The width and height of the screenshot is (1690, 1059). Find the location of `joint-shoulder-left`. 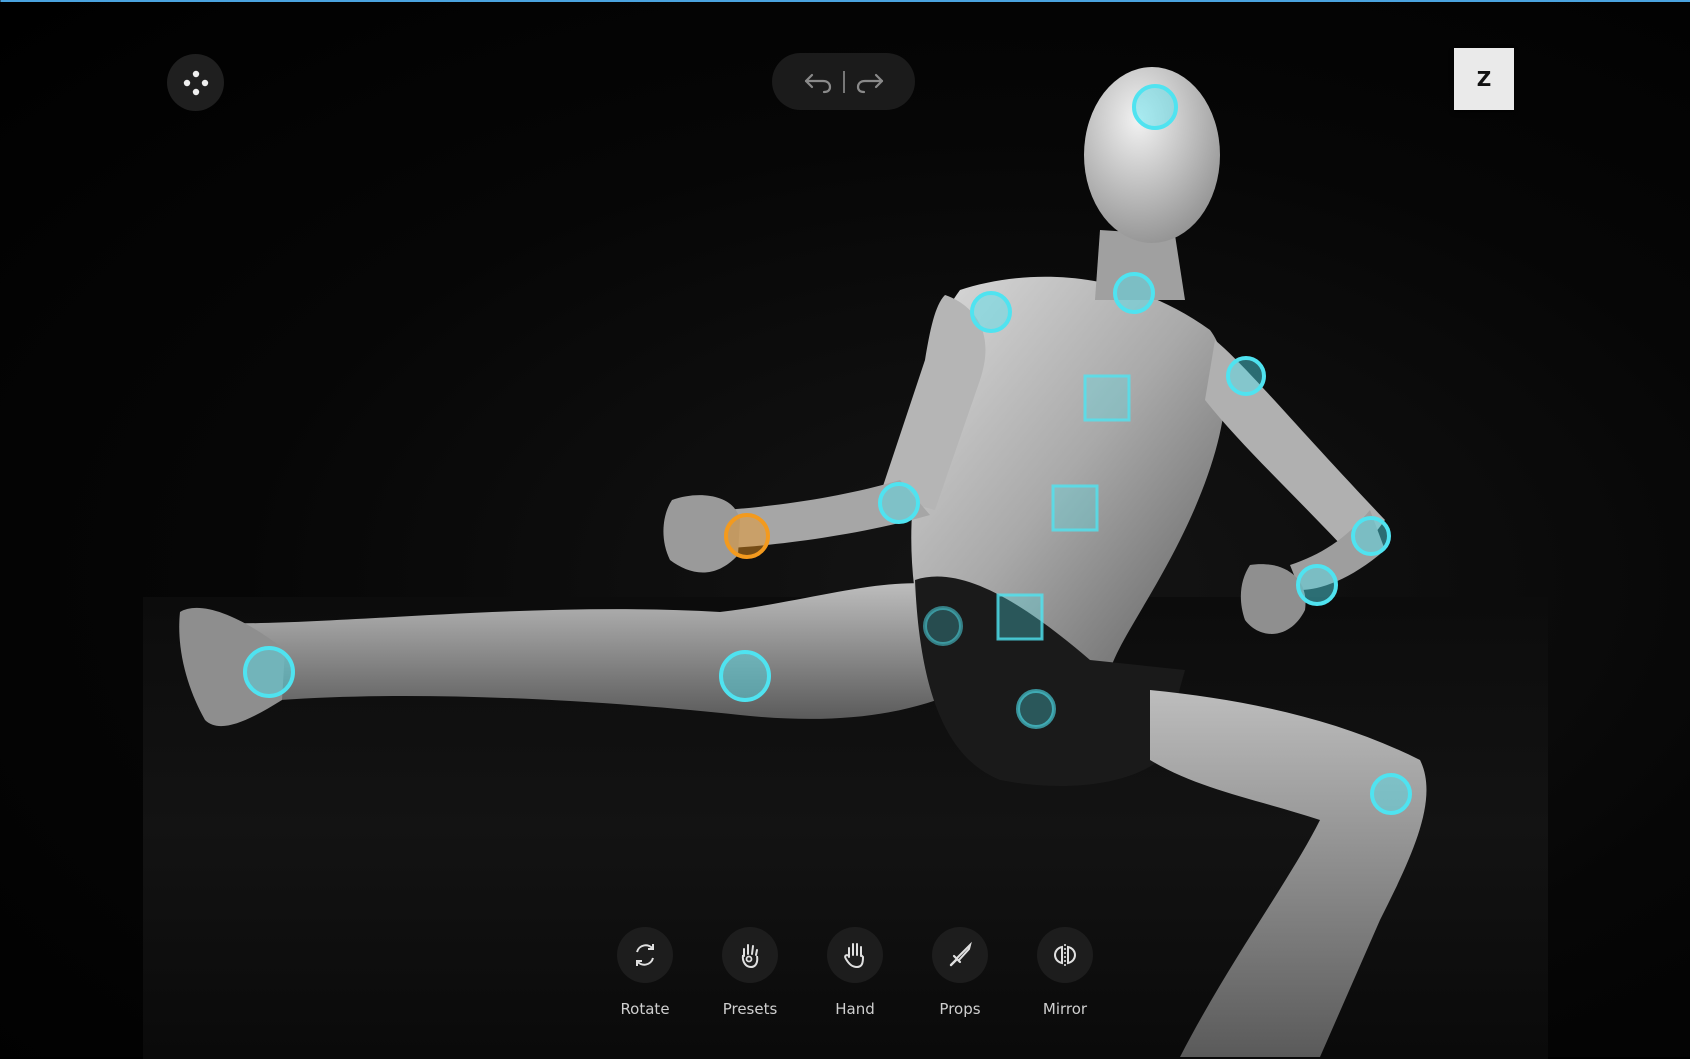

joint-shoulder-left is located at coordinates (991, 312).